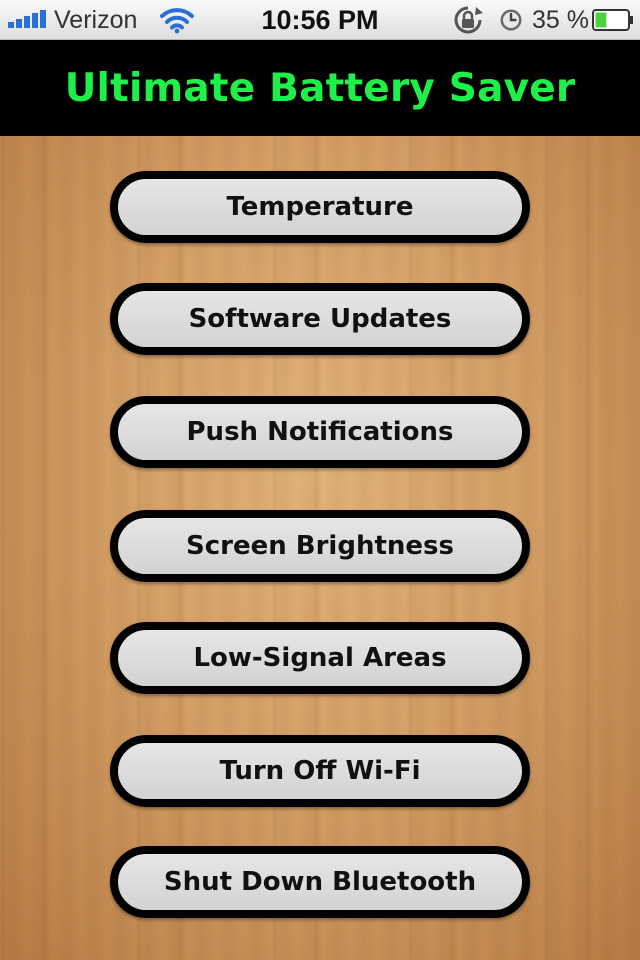 Image resolution: width=640 pixels, height=960 pixels. Describe the element at coordinates (612, 20) in the screenshot. I see `battery-icon` at that location.